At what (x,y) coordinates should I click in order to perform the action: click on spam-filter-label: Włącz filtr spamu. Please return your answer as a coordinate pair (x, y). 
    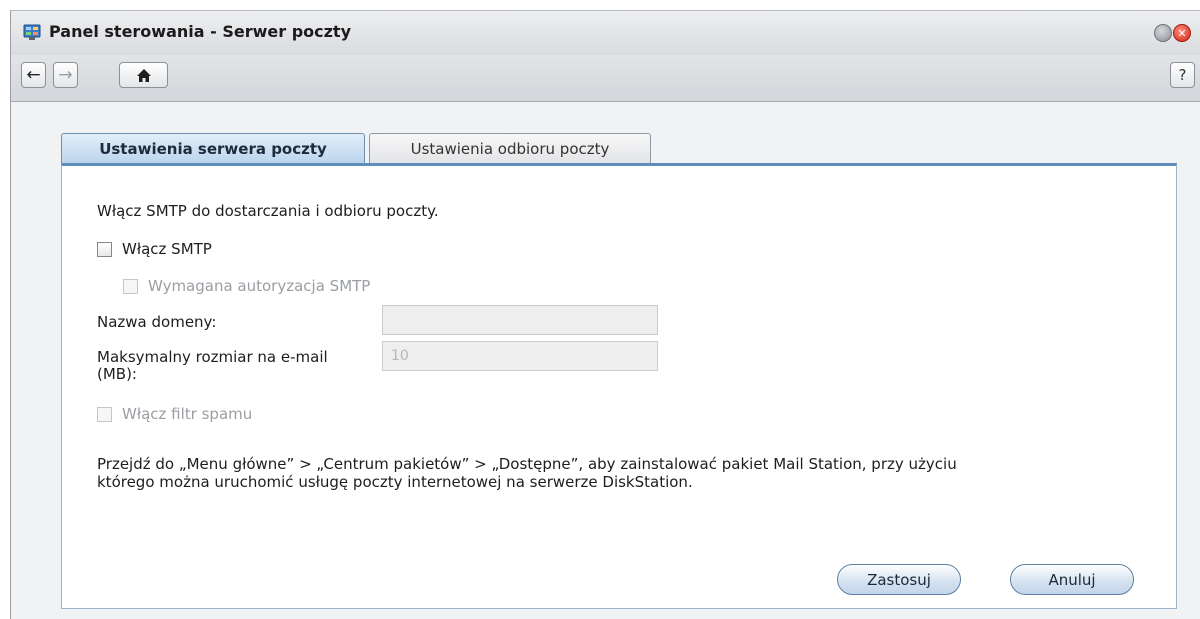
    Looking at the image, I should click on (187, 414).